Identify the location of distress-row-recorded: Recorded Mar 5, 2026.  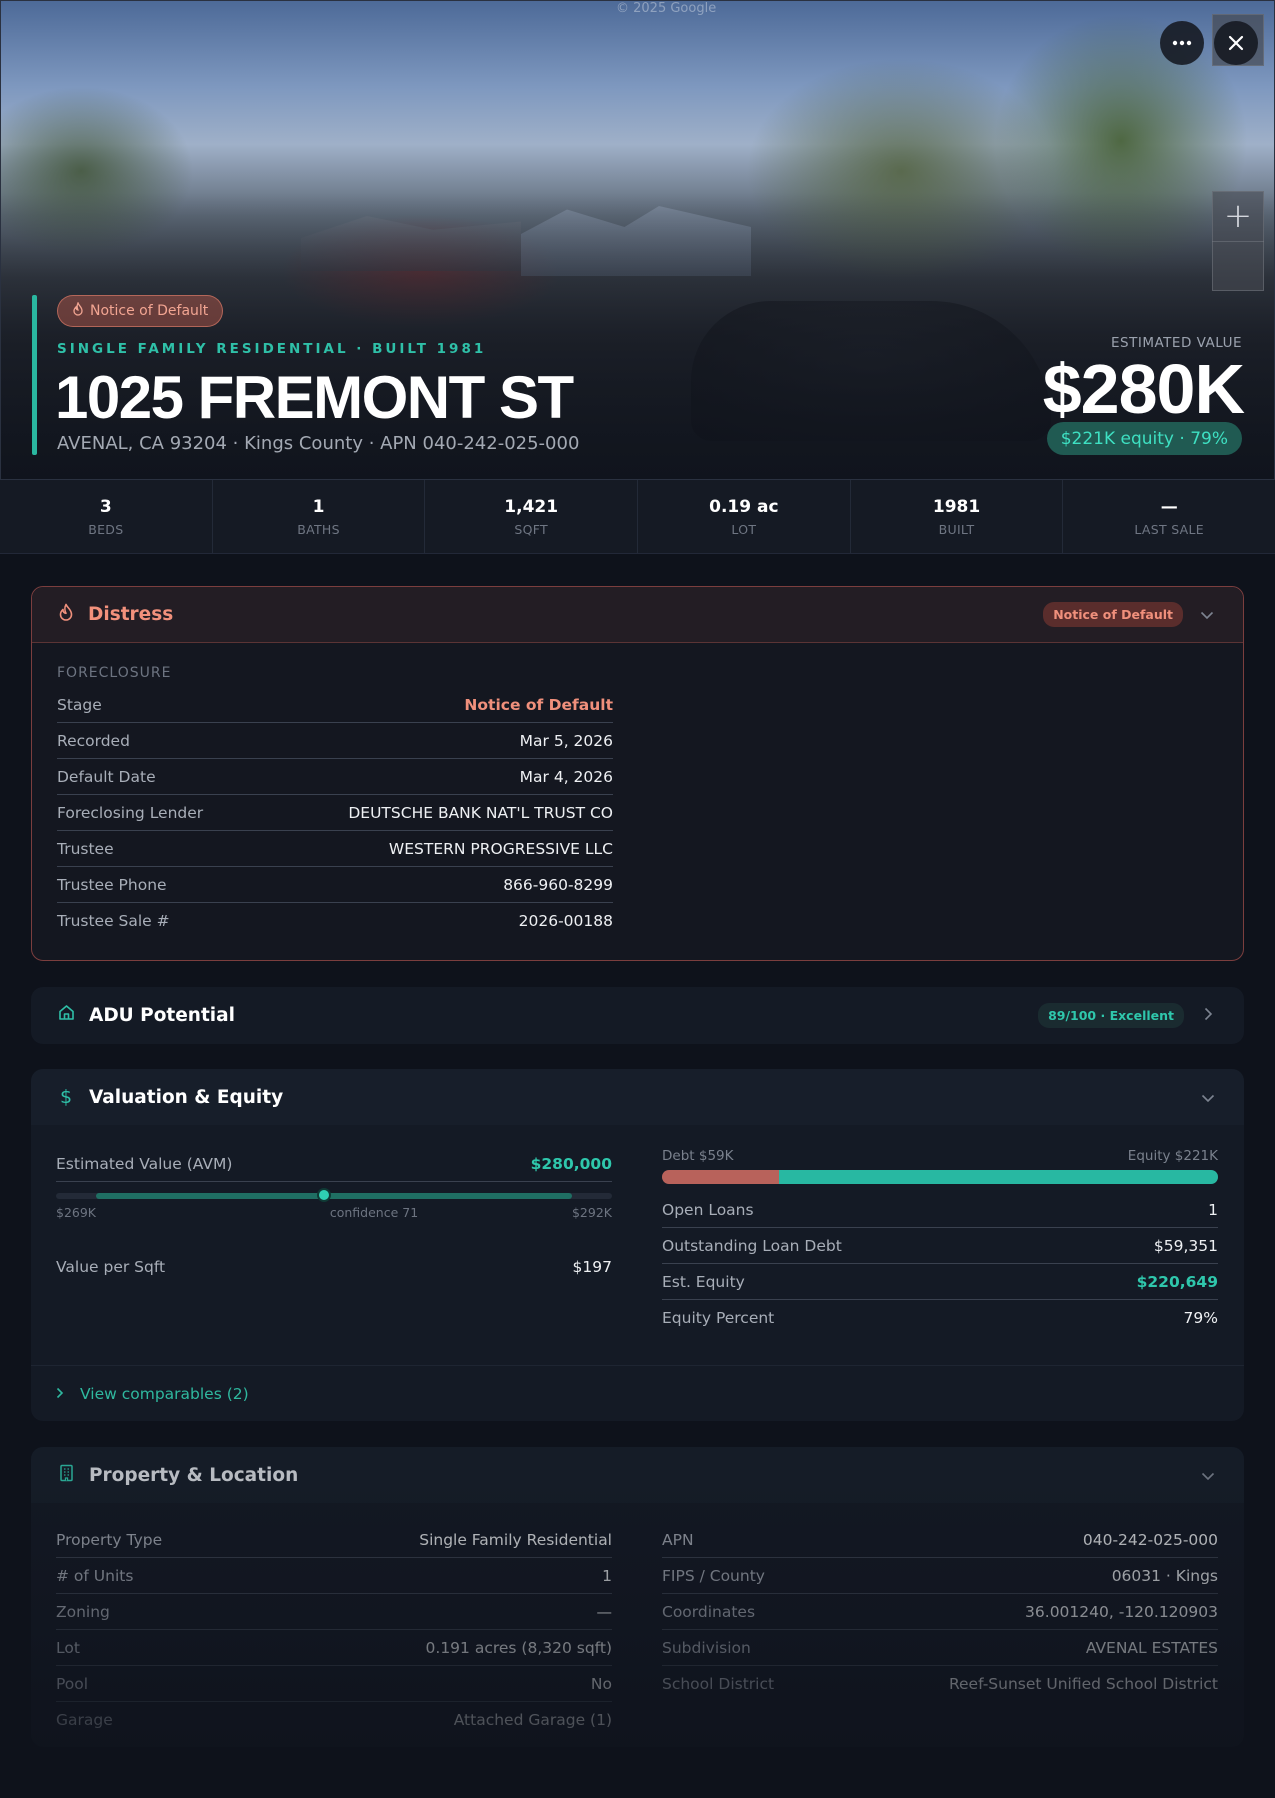
(335, 741).